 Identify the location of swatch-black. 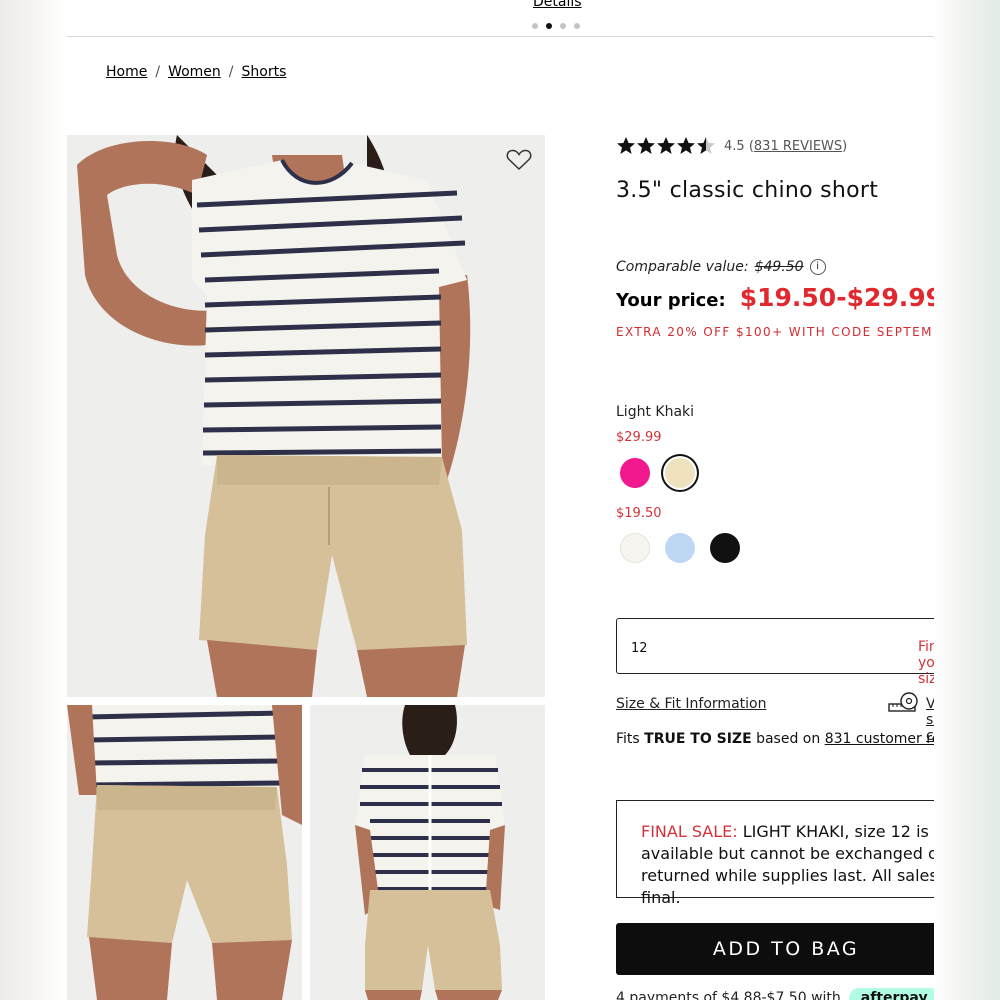
(725, 548).